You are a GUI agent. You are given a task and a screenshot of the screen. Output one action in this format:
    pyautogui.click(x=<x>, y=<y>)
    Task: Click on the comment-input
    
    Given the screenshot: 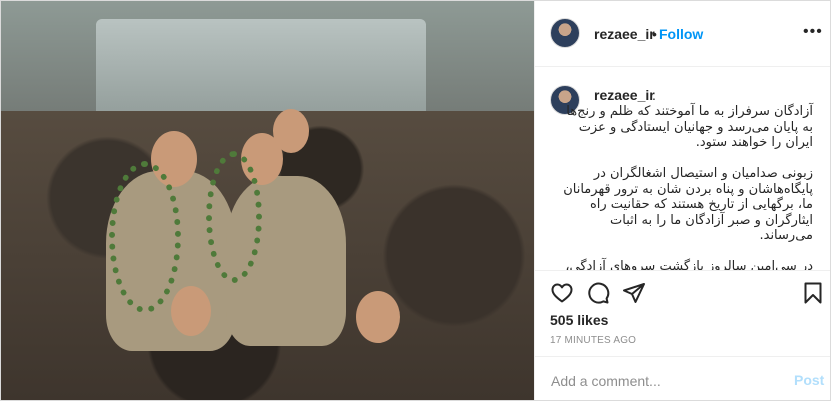 What is the action you would take?
    pyautogui.click(x=661, y=381)
    